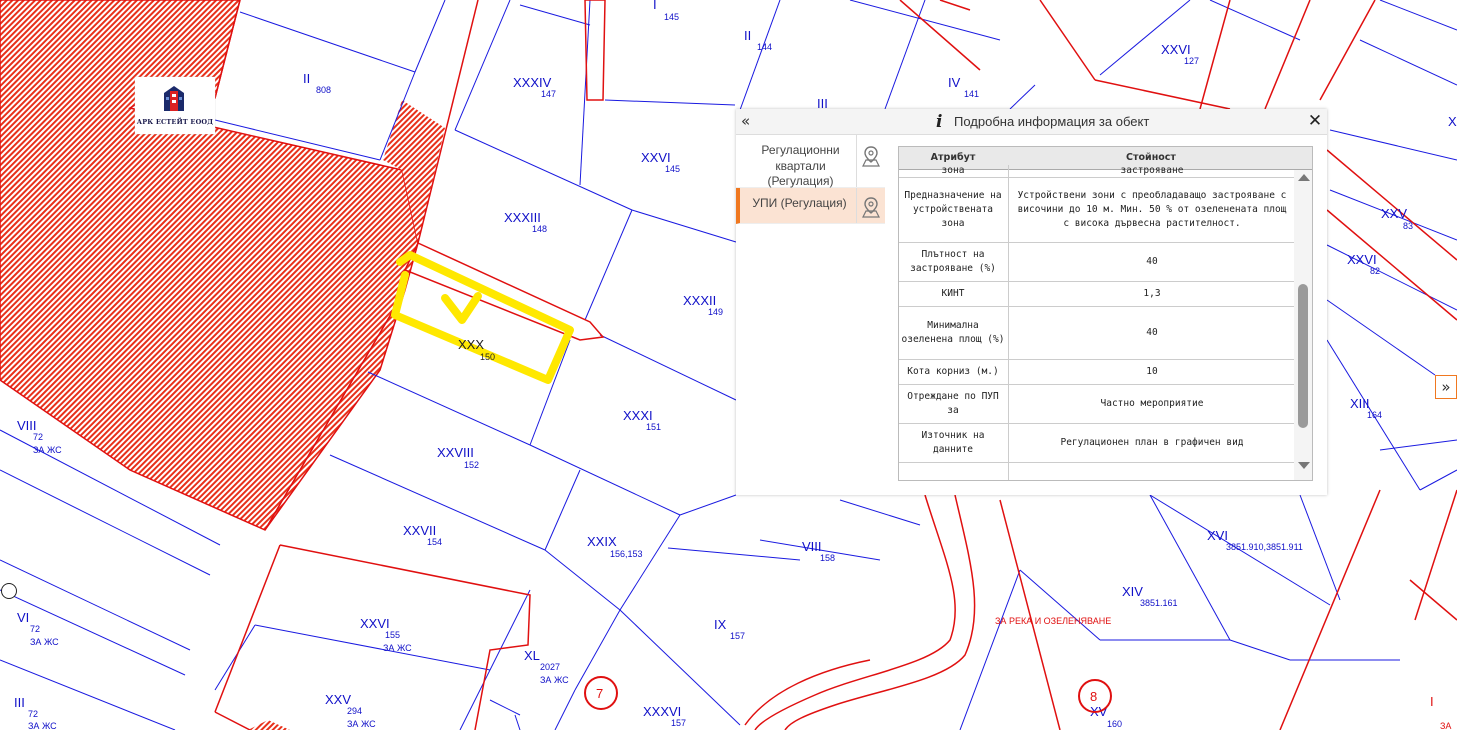 The width and height of the screenshot is (1457, 730). Describe the element at coordinates (1151, 333) in the screenshot. I see `value-cell: 40` at that location.